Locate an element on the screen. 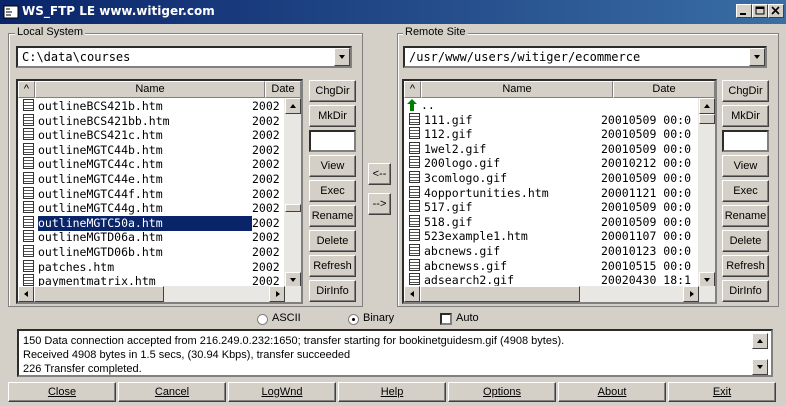 The width and height of the screenshot is (786, 406). list-item: outlineMGTC44e.htm 2002 is located at coordinates (150, 179).